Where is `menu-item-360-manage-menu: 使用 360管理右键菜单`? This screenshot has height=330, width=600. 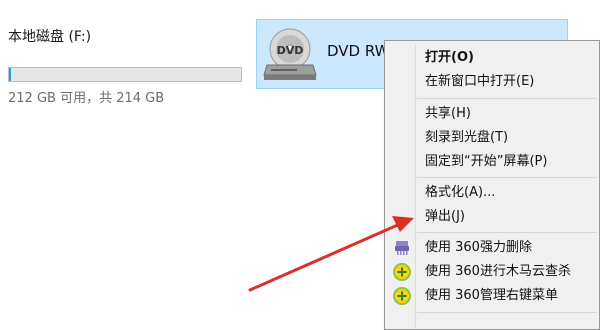
menu-item-360-manage-menu: 使用 360管理右键菜单 is located at coordinates (493, 296).